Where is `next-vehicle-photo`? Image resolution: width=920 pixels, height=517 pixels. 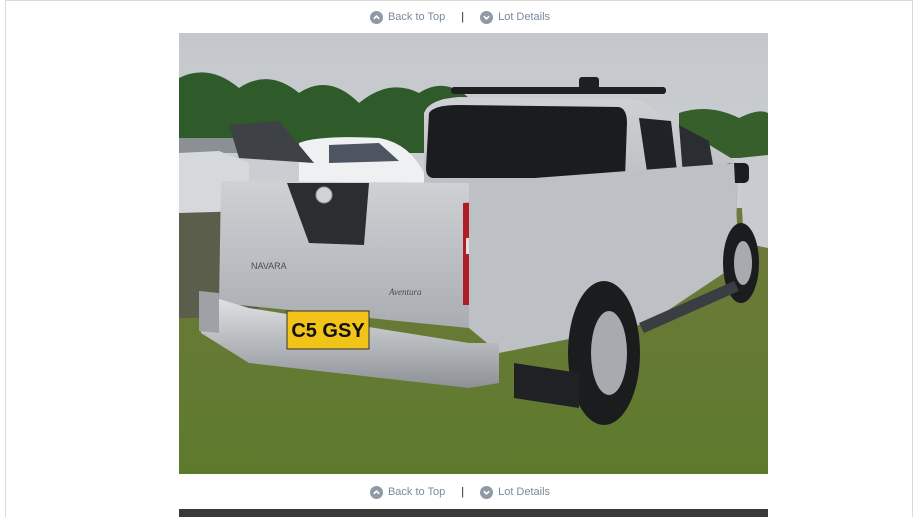
next-vehicle-photo is located at coordinates (473, 513).